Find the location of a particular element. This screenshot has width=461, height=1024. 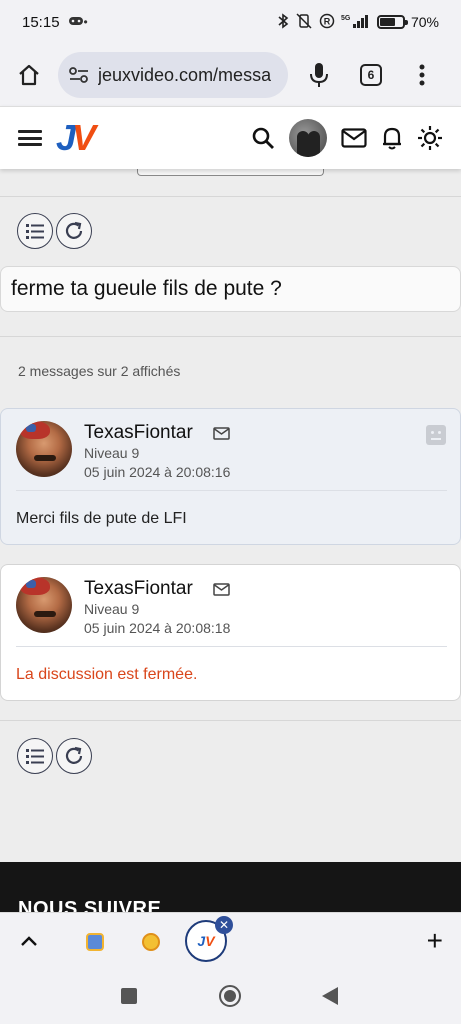

network-type-label: 5G is located at coordinates (346, 18).